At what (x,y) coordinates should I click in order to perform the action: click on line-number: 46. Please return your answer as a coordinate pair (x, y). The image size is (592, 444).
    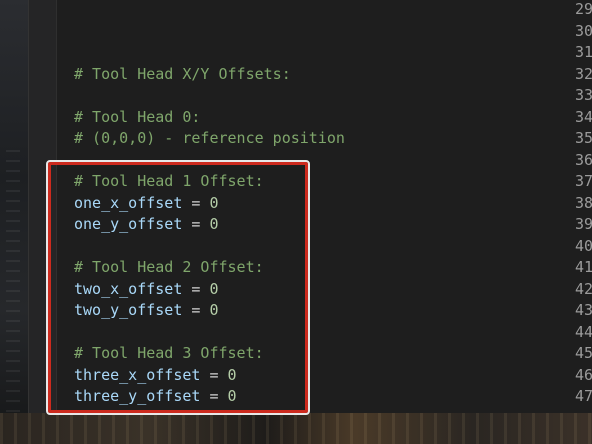
    Looking at the image, I should click on (583, 374).